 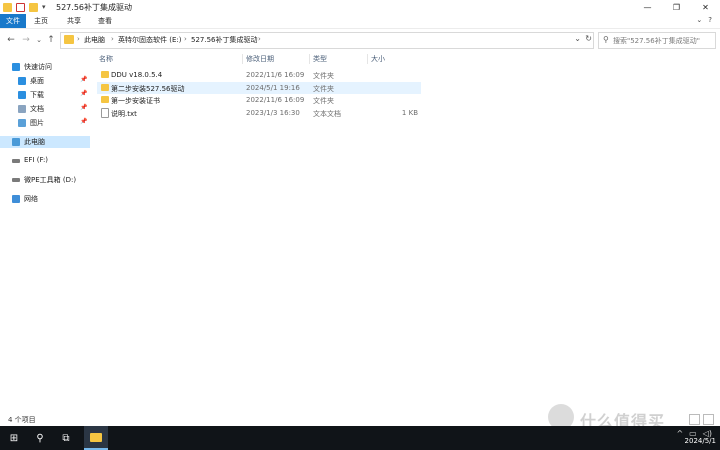 What do you see at coordinates (224, 40) in the screenshot?
I see `breadcrumb-current-folder: 527.56补丁集成驱动` at bounding box center [224, 40].